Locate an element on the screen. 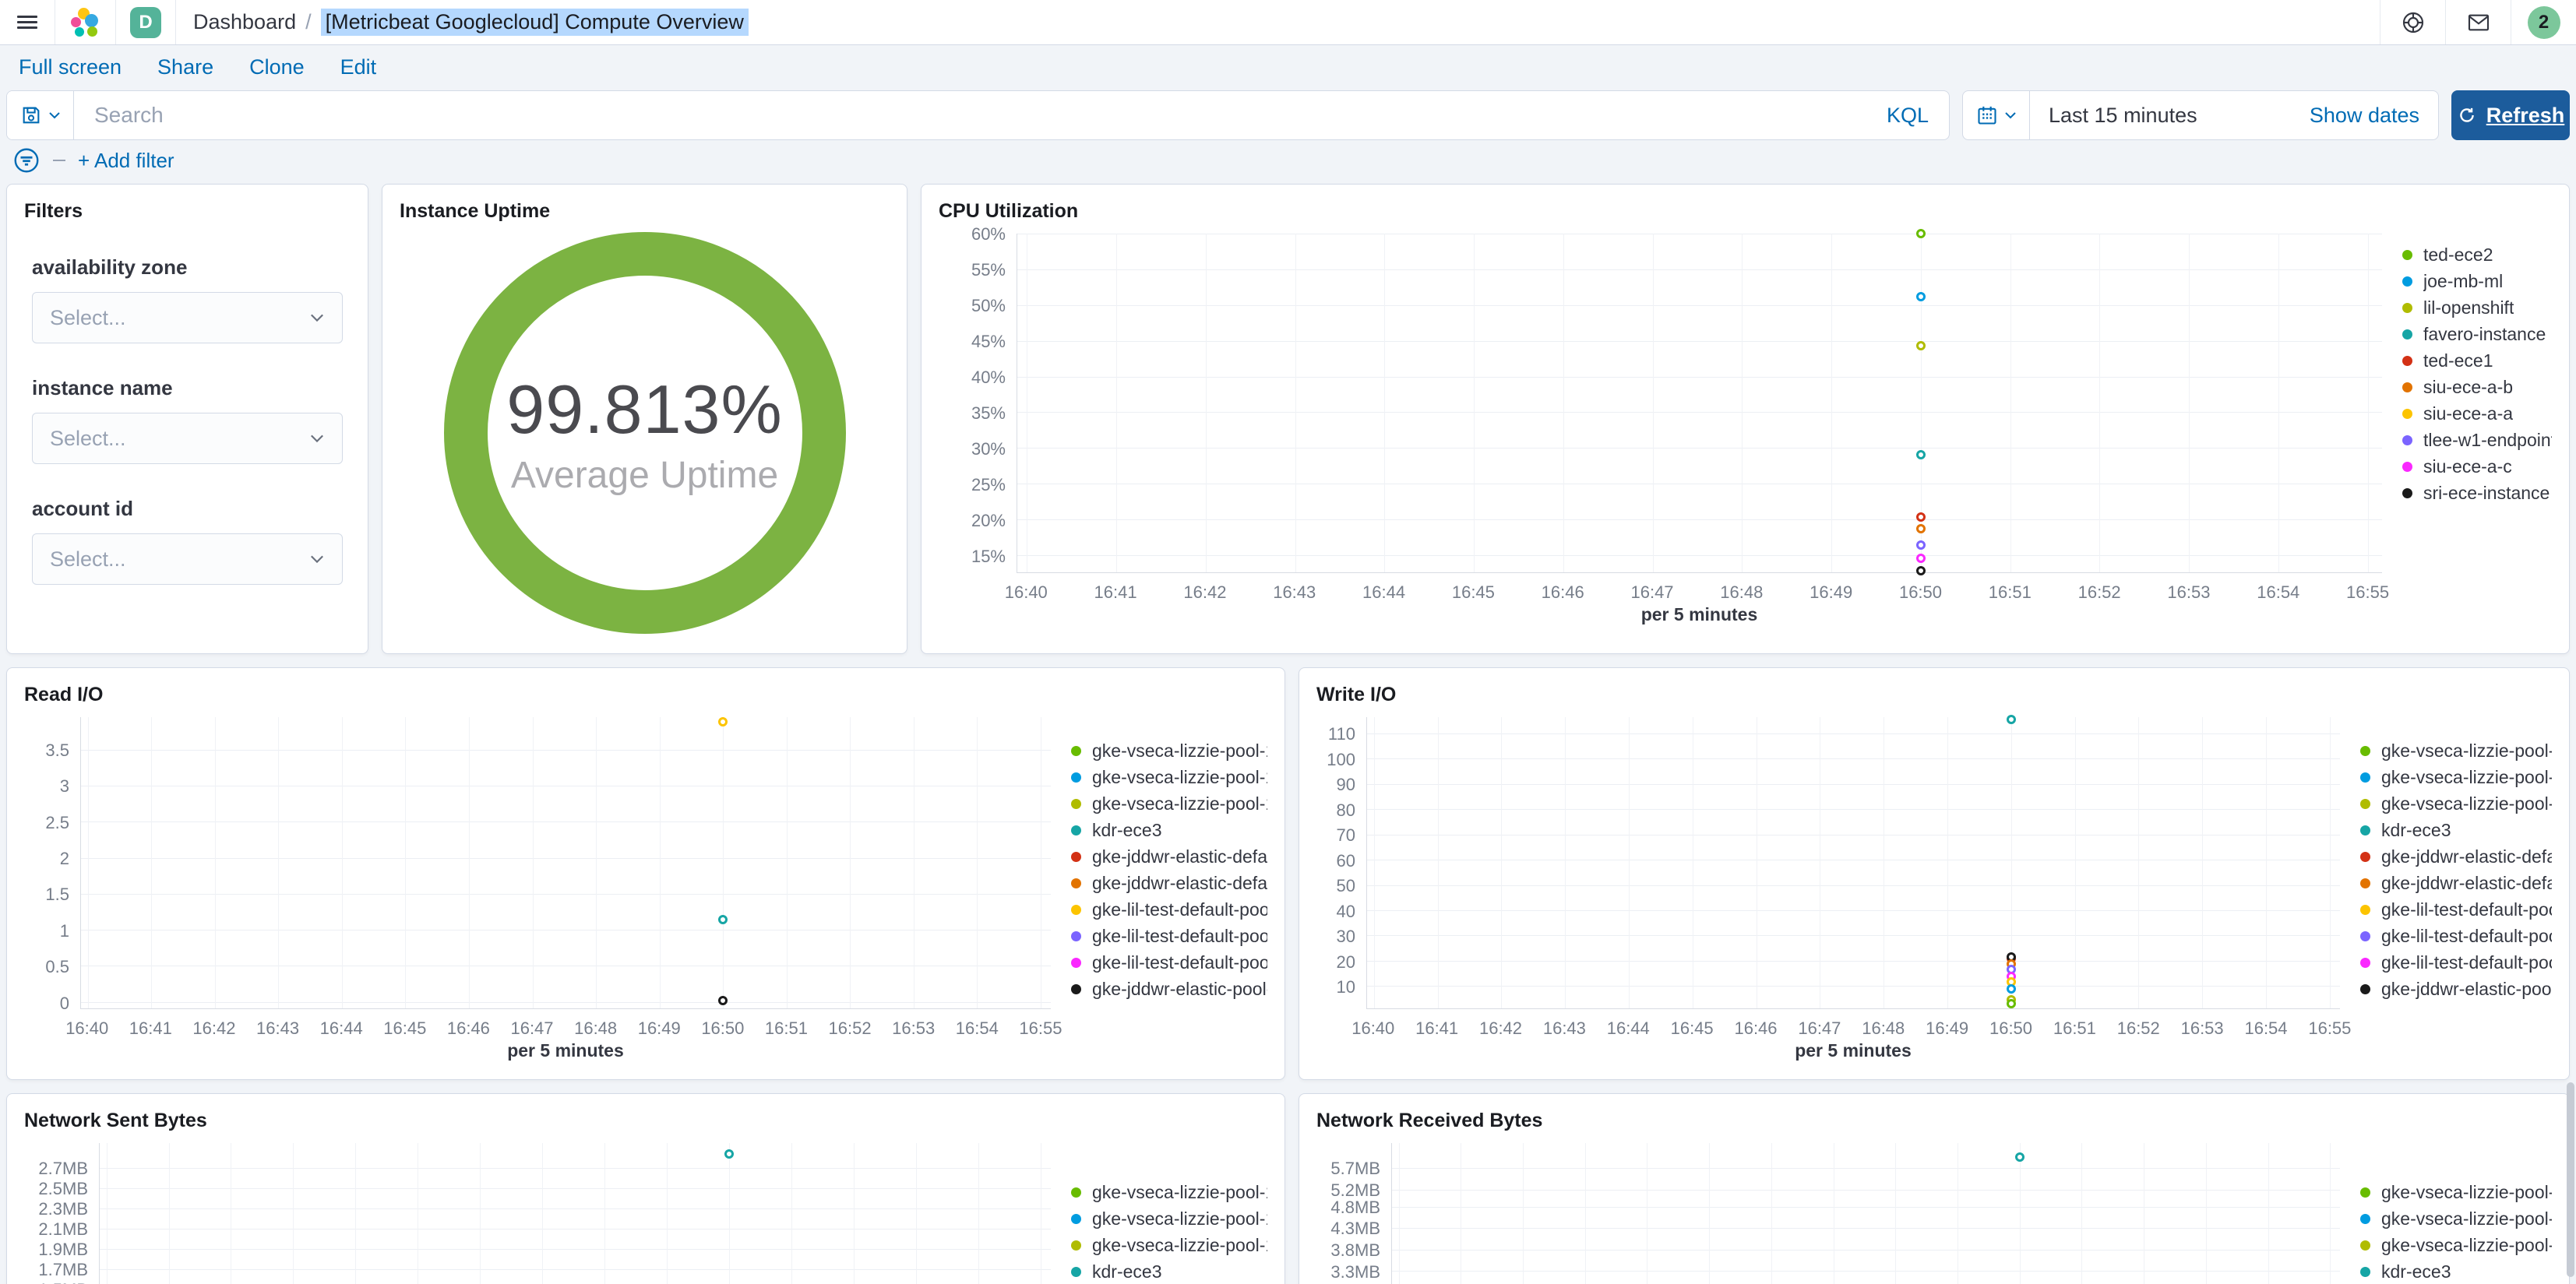  quick-select-time-button is located at coordinates (1997, 115).